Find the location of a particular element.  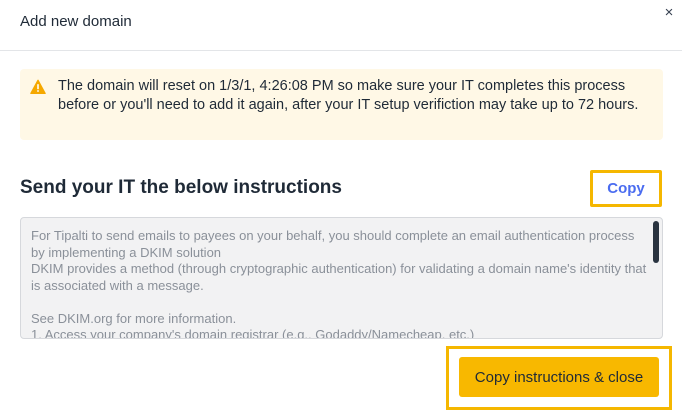

scrollbar-thumb is located at coordinates (656, 242).